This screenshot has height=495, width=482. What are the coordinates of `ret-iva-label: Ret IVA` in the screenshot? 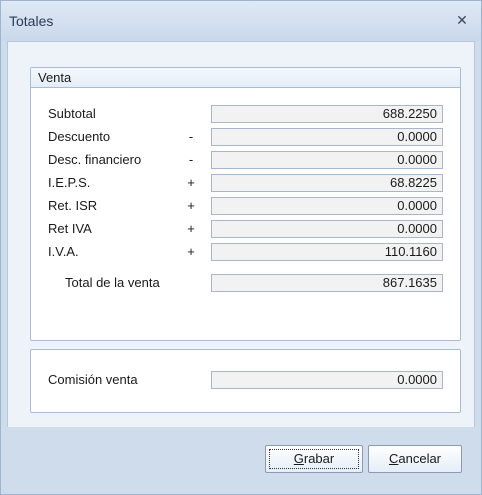 It's located at (70, 228).